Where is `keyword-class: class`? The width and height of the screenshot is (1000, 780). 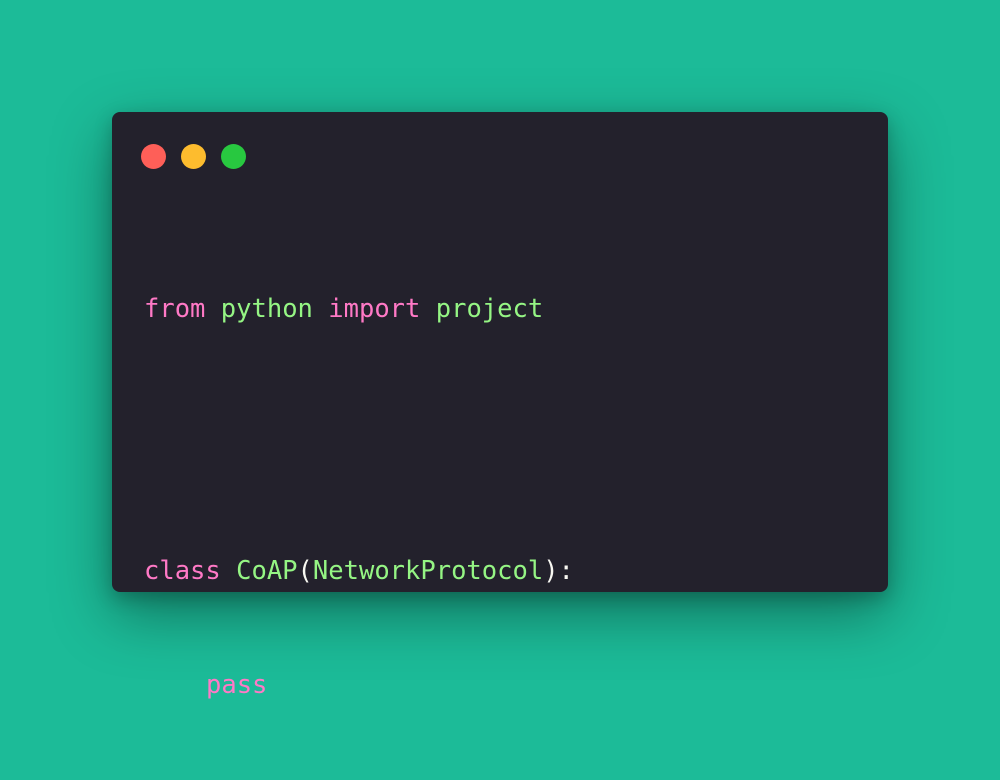
keyword-class: class is located at coordinates (182, 571).